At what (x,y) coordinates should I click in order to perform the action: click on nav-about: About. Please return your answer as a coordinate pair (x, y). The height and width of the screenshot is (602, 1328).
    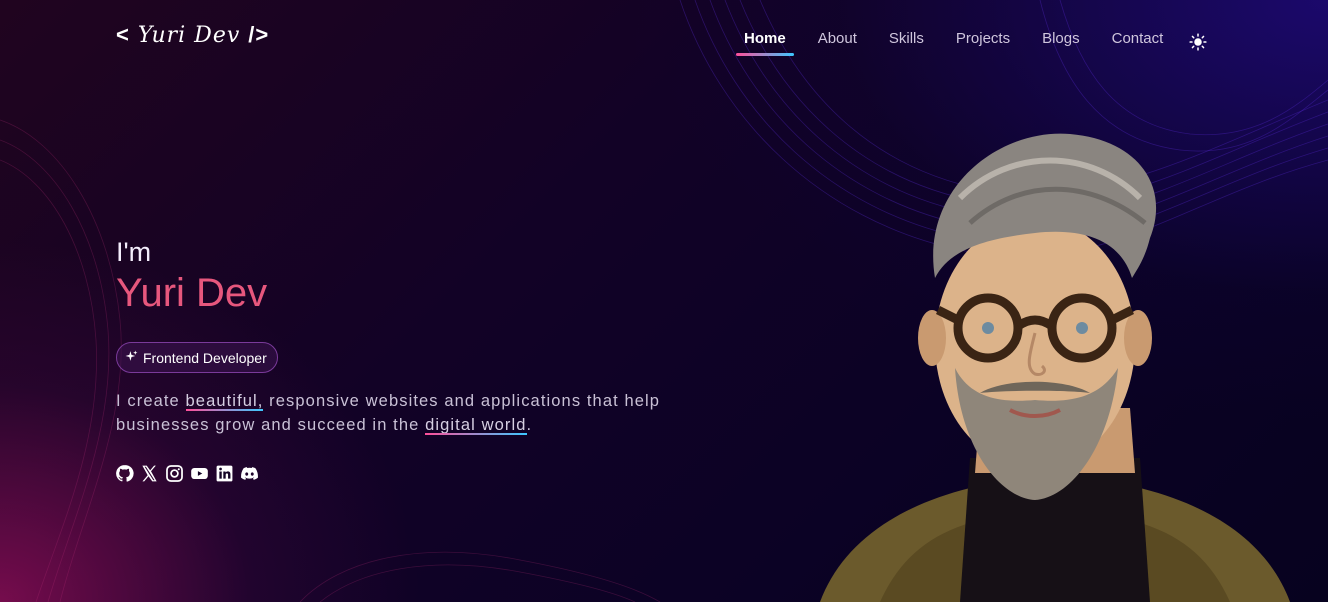
    Looking at the image, I should click on (837, 41).